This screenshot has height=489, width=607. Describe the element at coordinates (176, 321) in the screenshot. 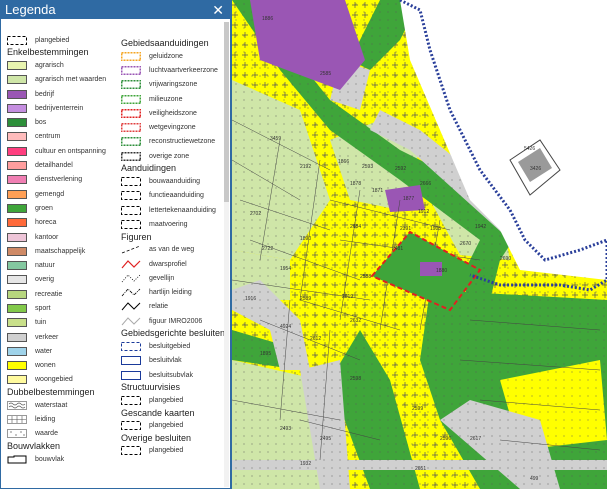

I see `legend-item-label: figuur IMRO2006` at that location.